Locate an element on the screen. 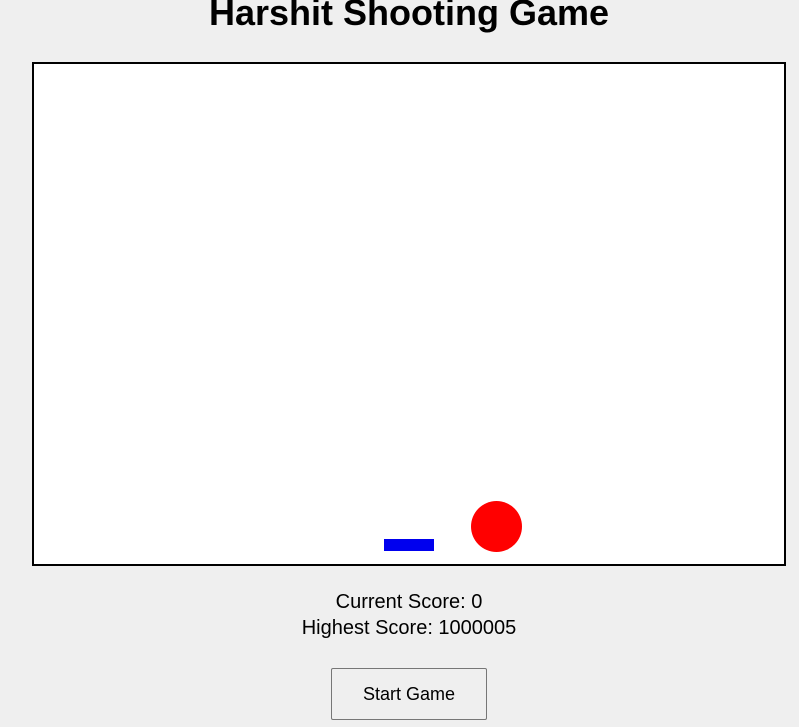  start-game-button: Start Game is located at coordinates (409, 694).